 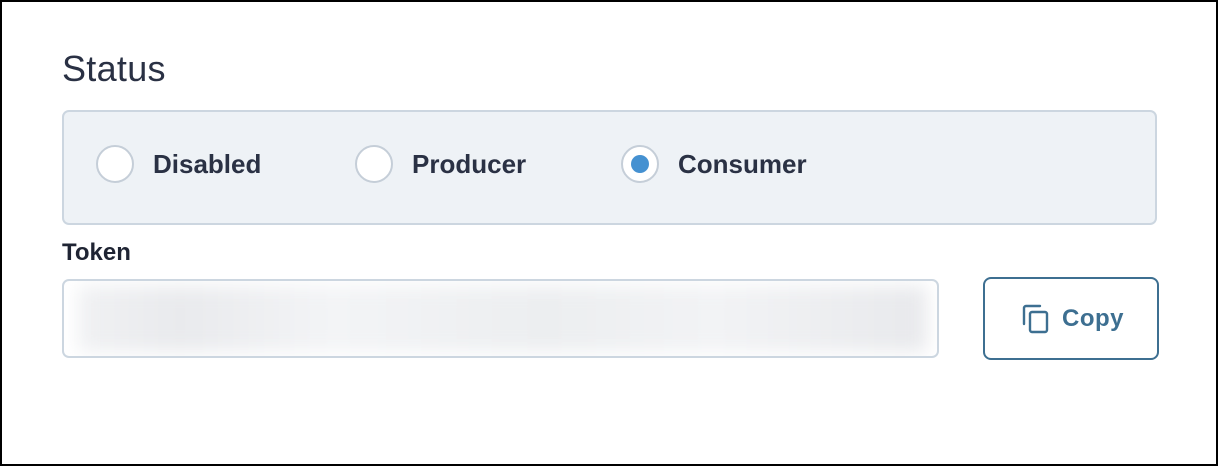 What do you see at coordinates (115, 164) in the screenshot?
I see `radio-button-disabled` at bounding box center [115, 164].